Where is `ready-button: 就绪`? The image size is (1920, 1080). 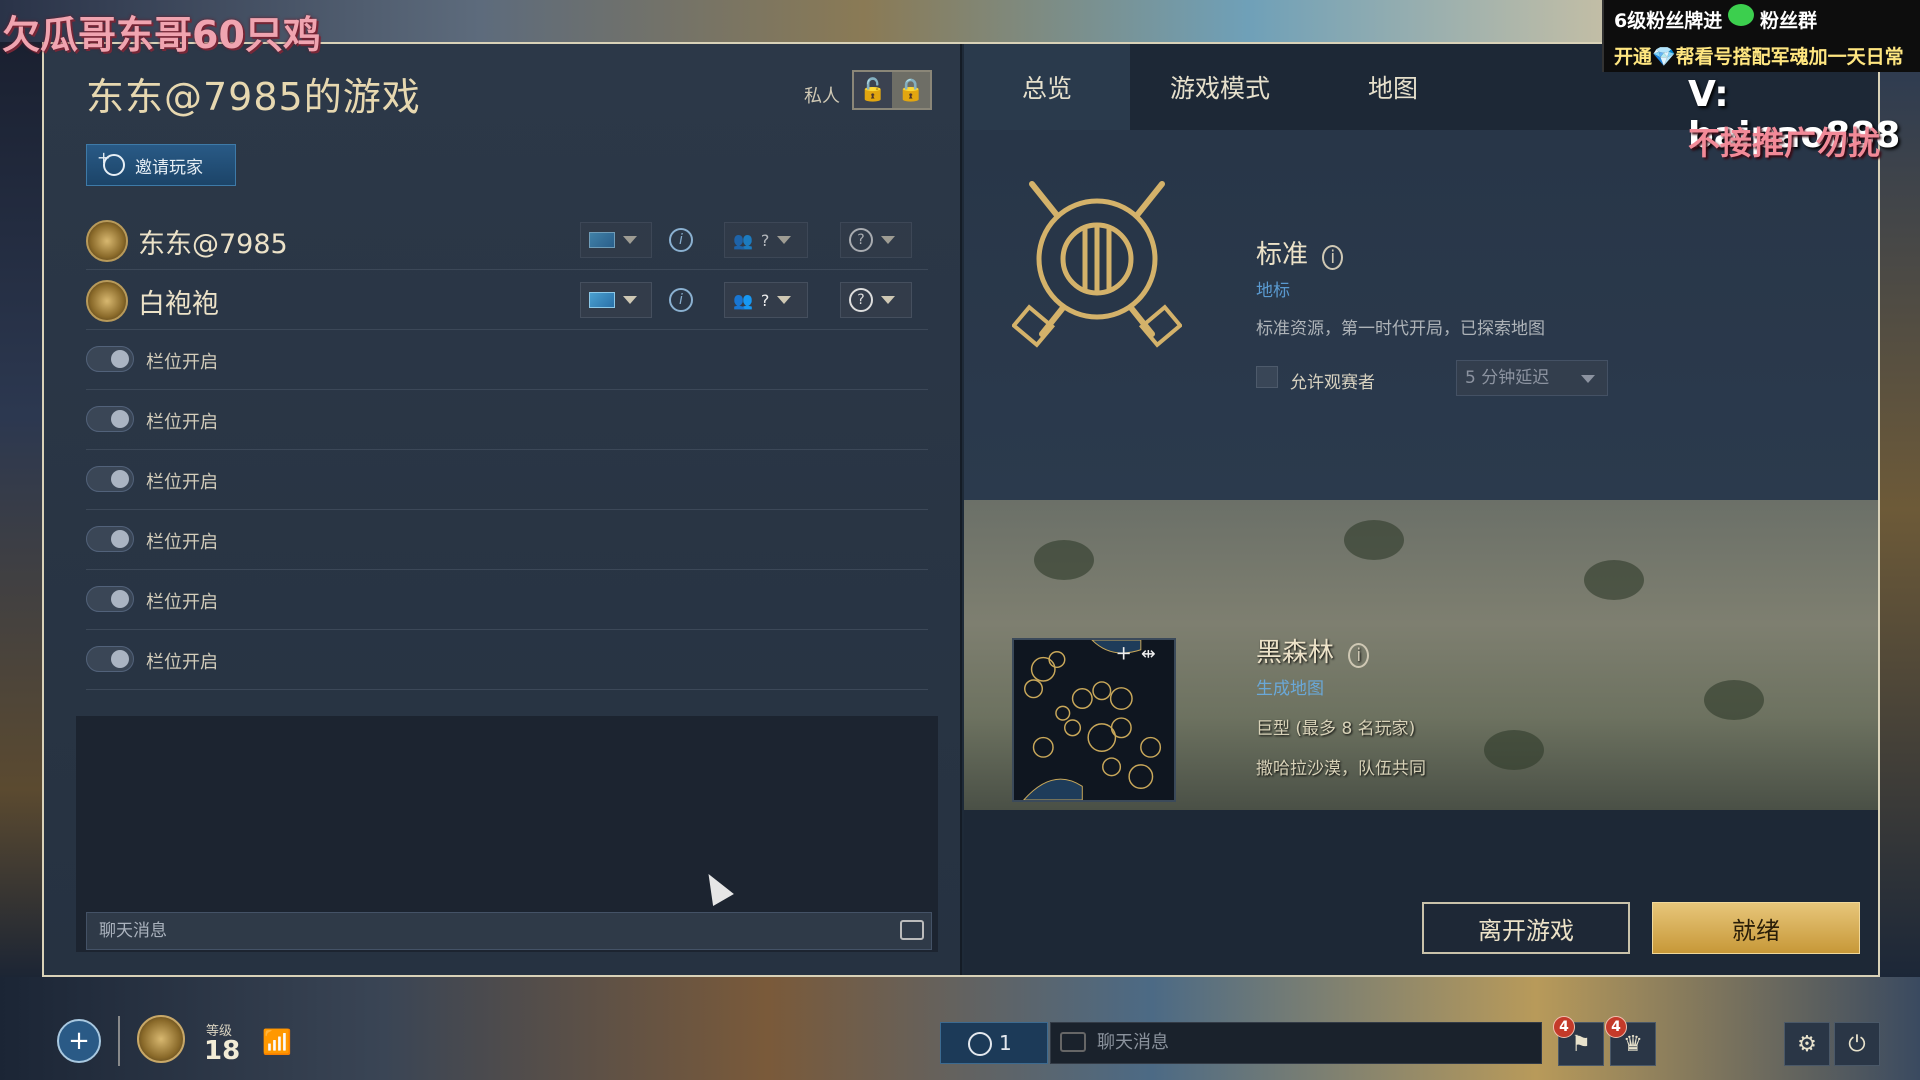
ready-button: 就绪 is located at coordinates (1756, 928).